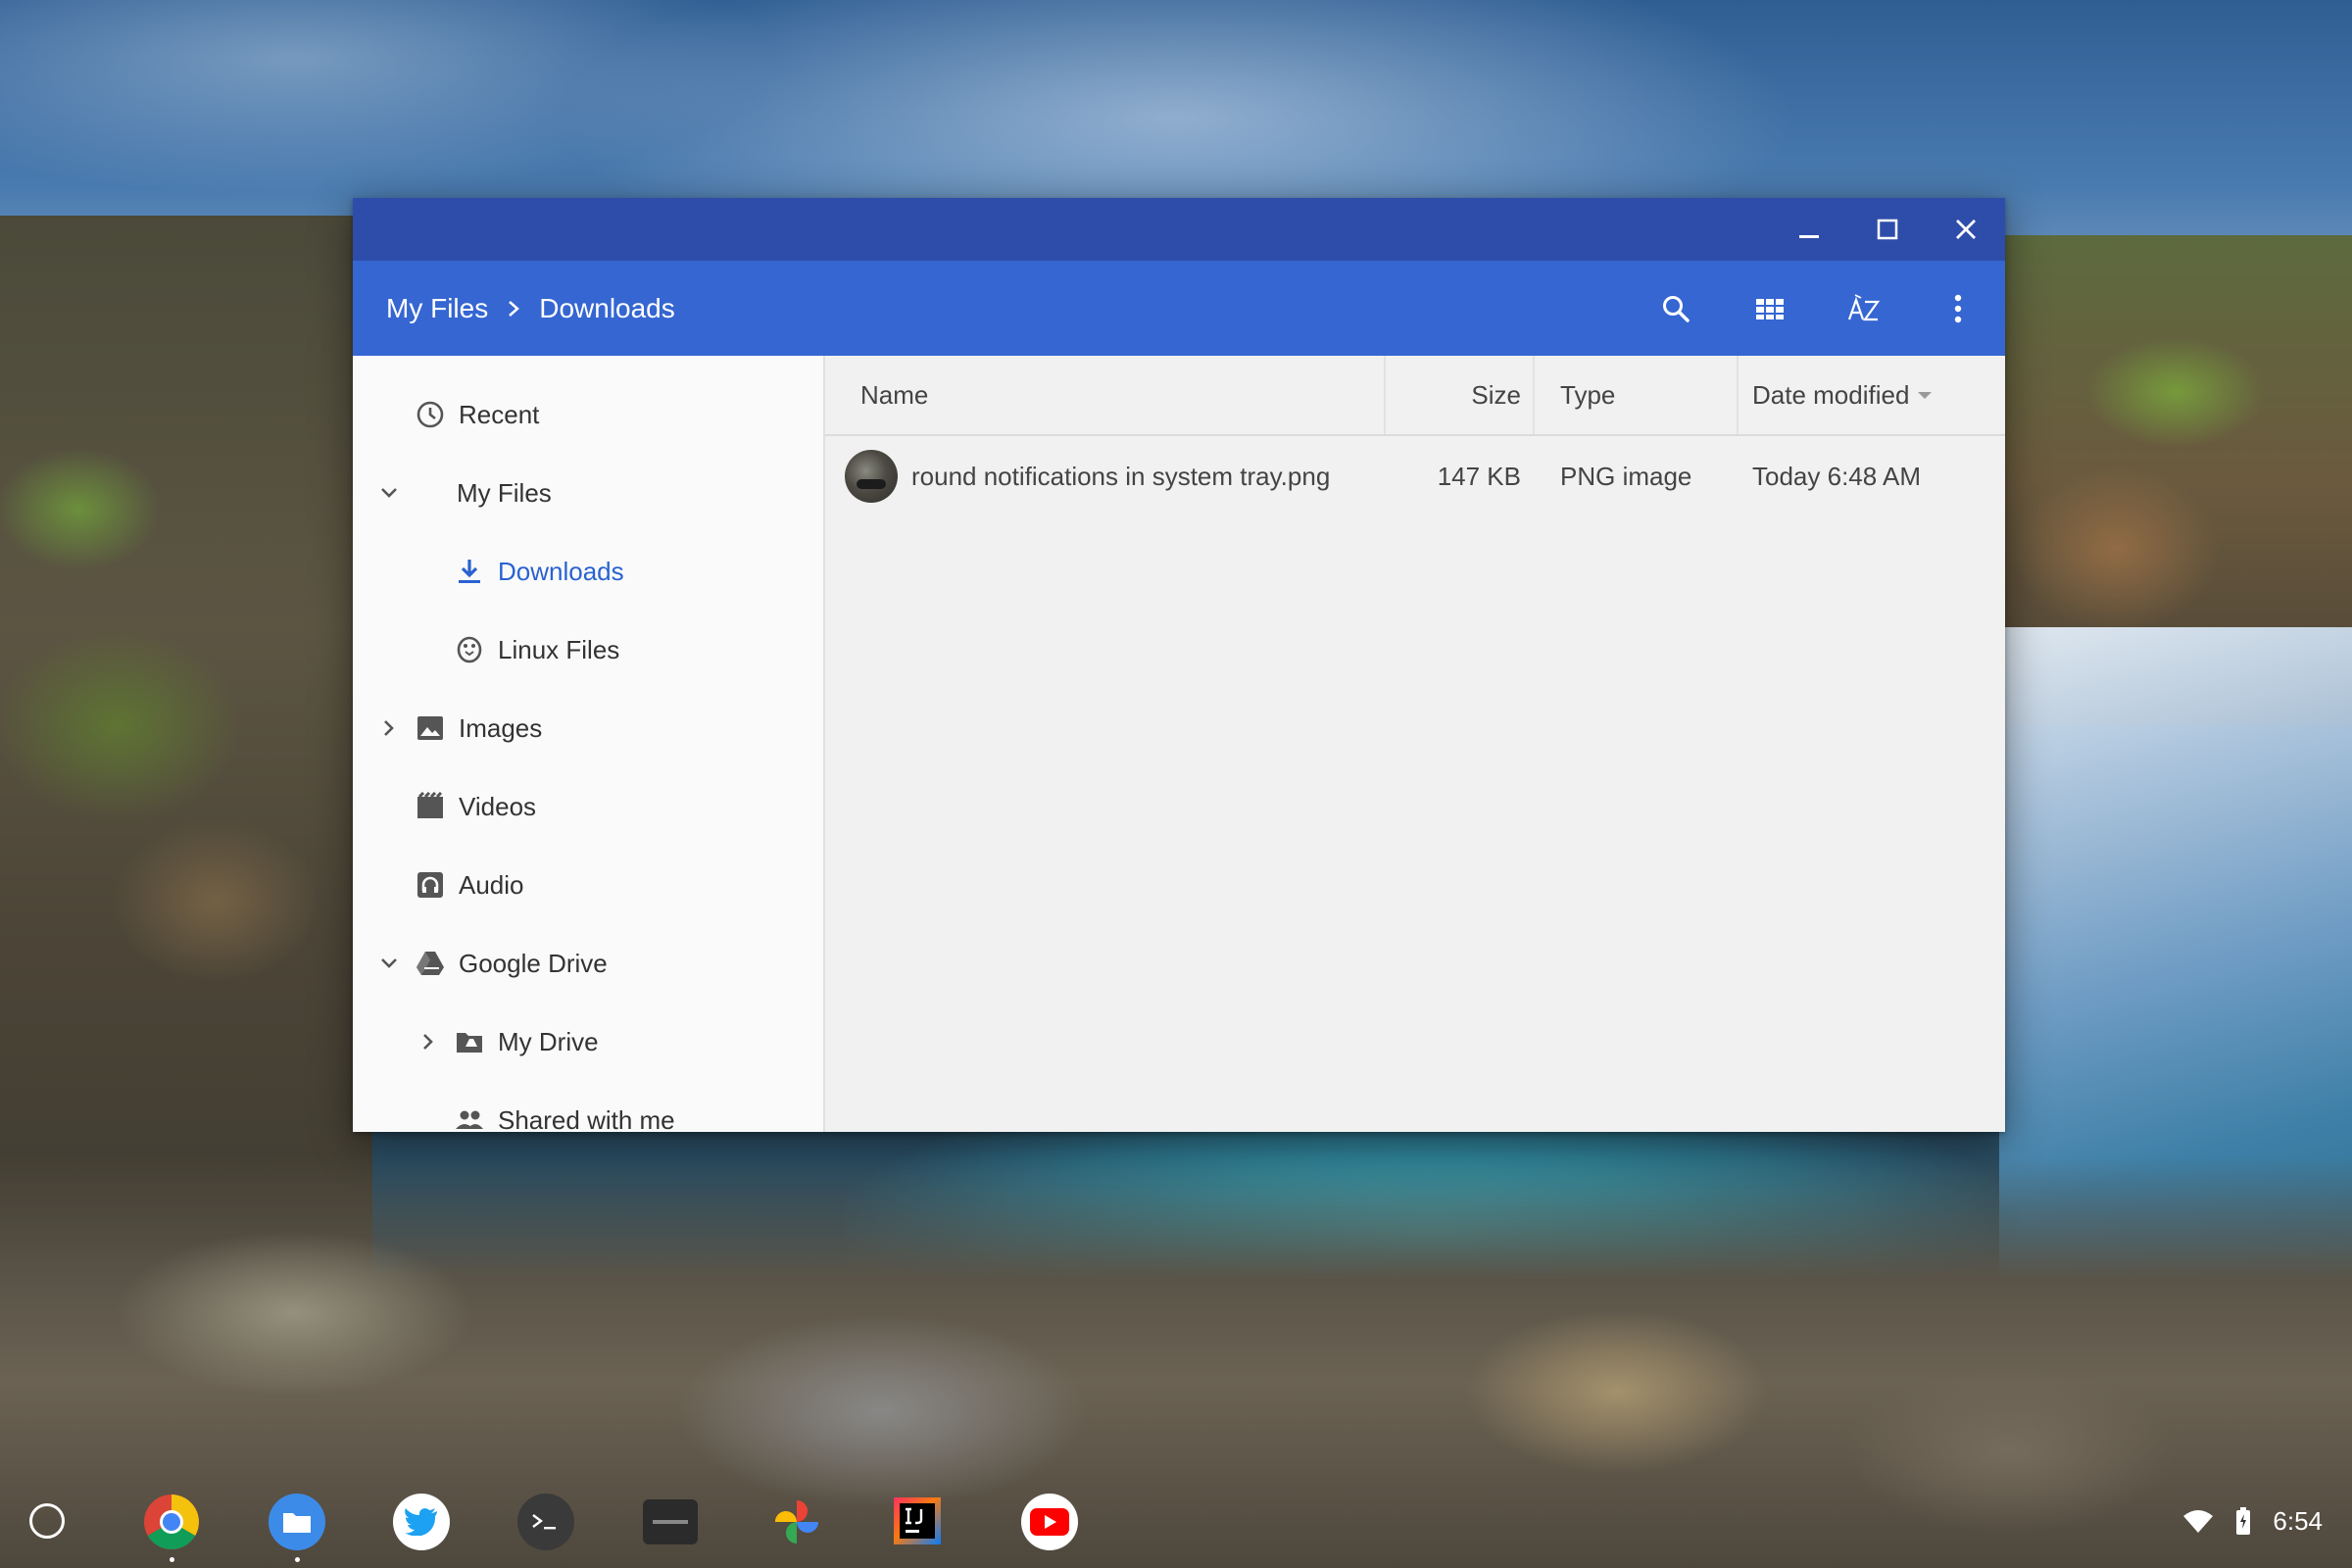  What do you see at coordinates (530, 308) in the screenshot?
I see `breadcrumb: My Files Downloads` at bounding box center [530, 308].